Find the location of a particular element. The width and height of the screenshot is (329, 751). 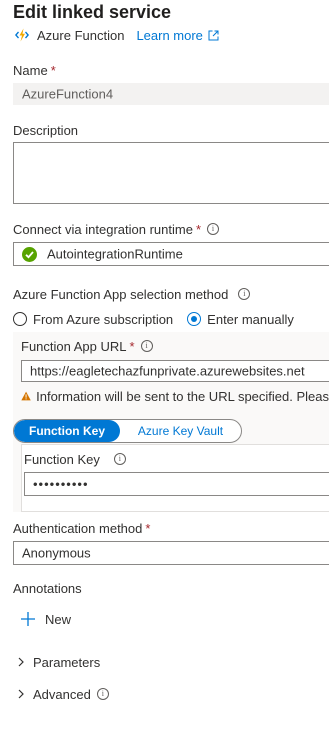

name-label: Name * is located at coordinates (34, 70).